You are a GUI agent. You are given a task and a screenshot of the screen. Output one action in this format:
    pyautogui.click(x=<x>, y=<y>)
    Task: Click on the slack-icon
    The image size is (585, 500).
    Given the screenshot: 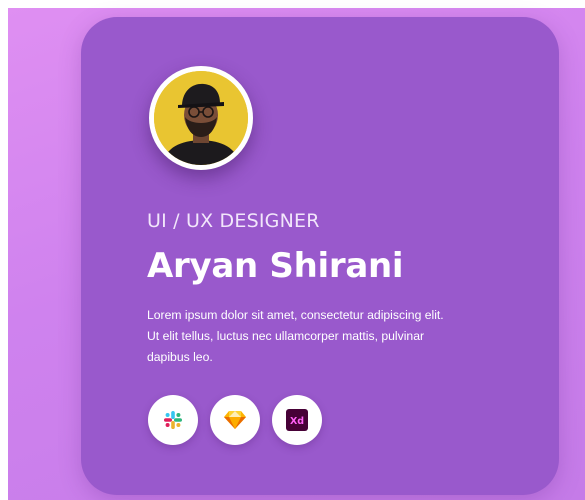 What is the action you would take?
    pyautogui.click(x=173, y=420)
    